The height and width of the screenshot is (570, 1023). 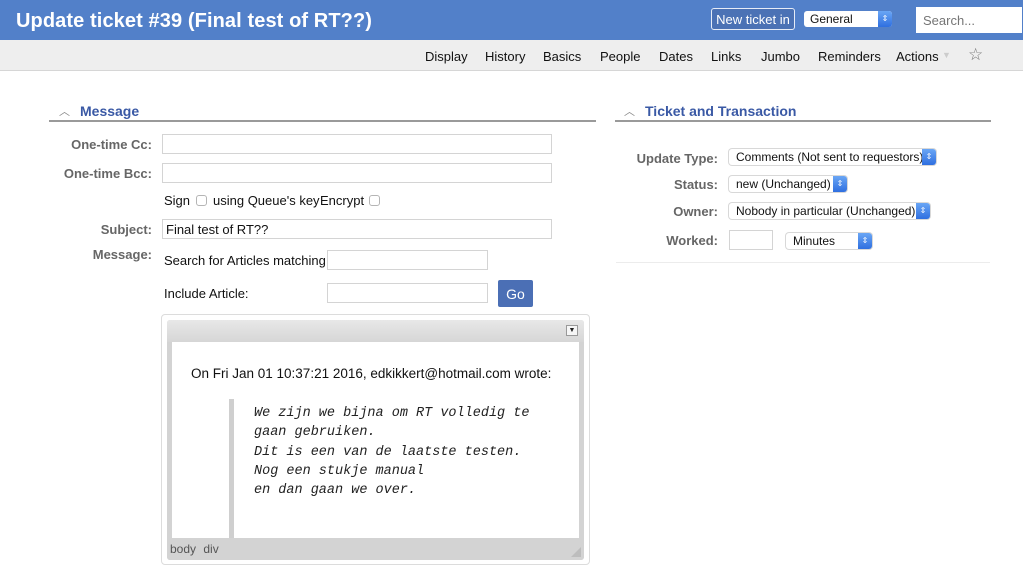 What do you see at coordinates (357, 173) in the screenshot?
I see `one-time-bcc-input` at bounding box center [357, 173].